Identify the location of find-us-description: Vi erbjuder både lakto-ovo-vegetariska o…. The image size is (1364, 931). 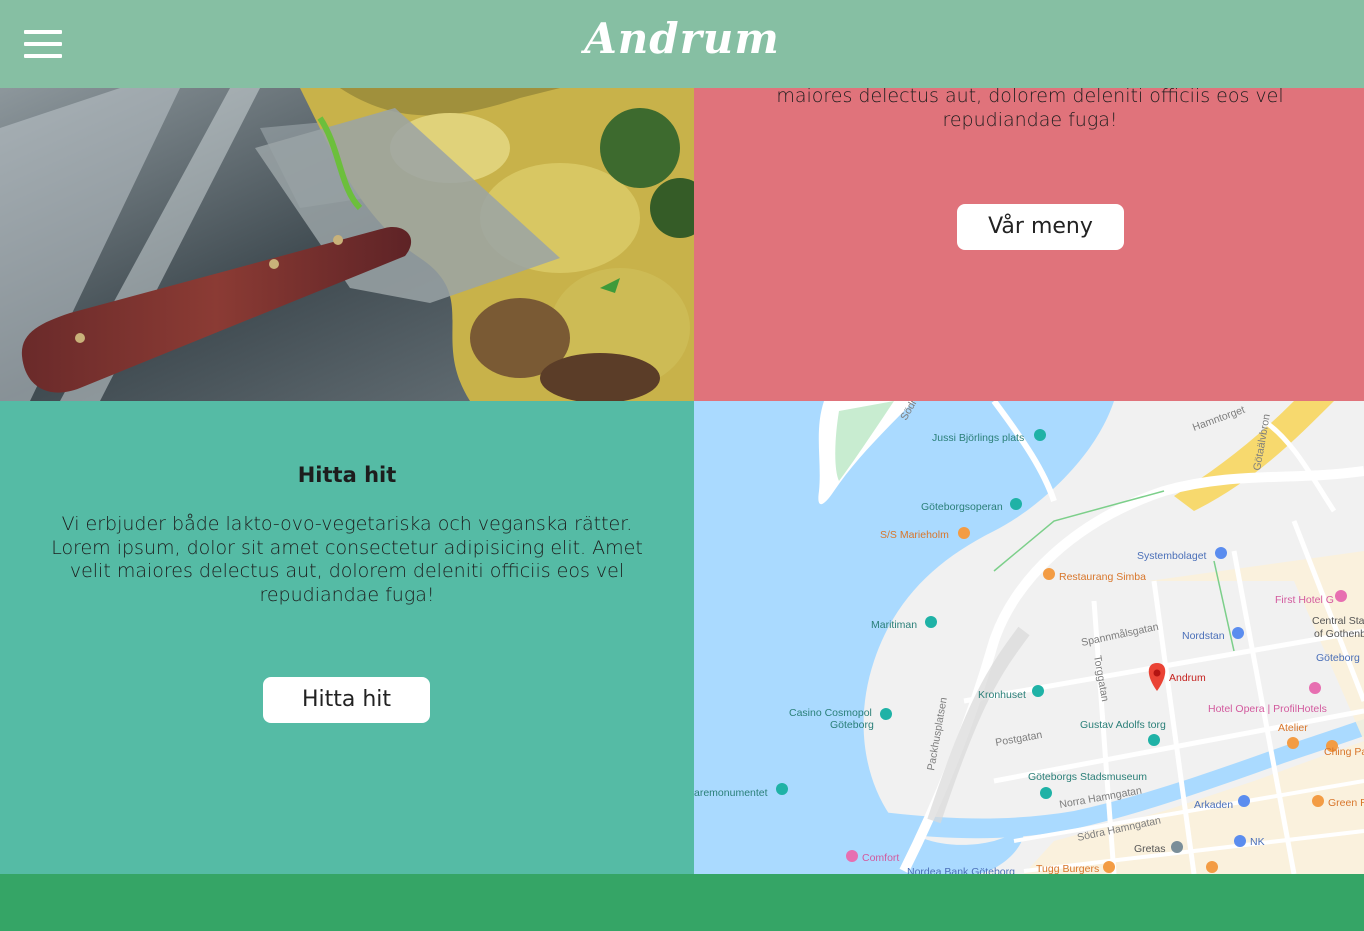
(347, 559).